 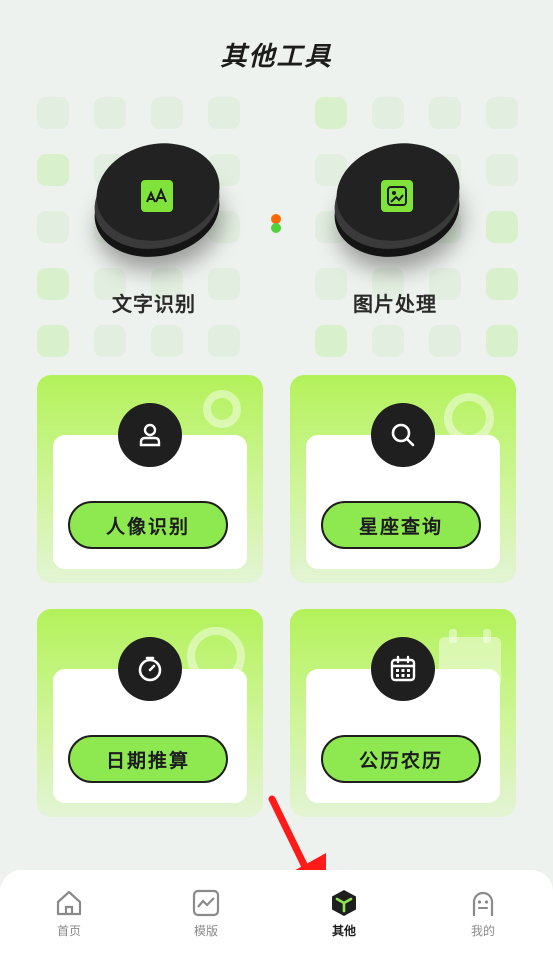 What do you see at coordinates (344, 903) in the screenshot?
I see `other-icon` at bounding box center [344, 903].